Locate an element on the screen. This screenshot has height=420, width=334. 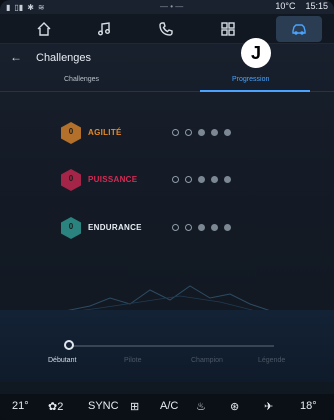
tab-apps is located at coordinates (228, 29).